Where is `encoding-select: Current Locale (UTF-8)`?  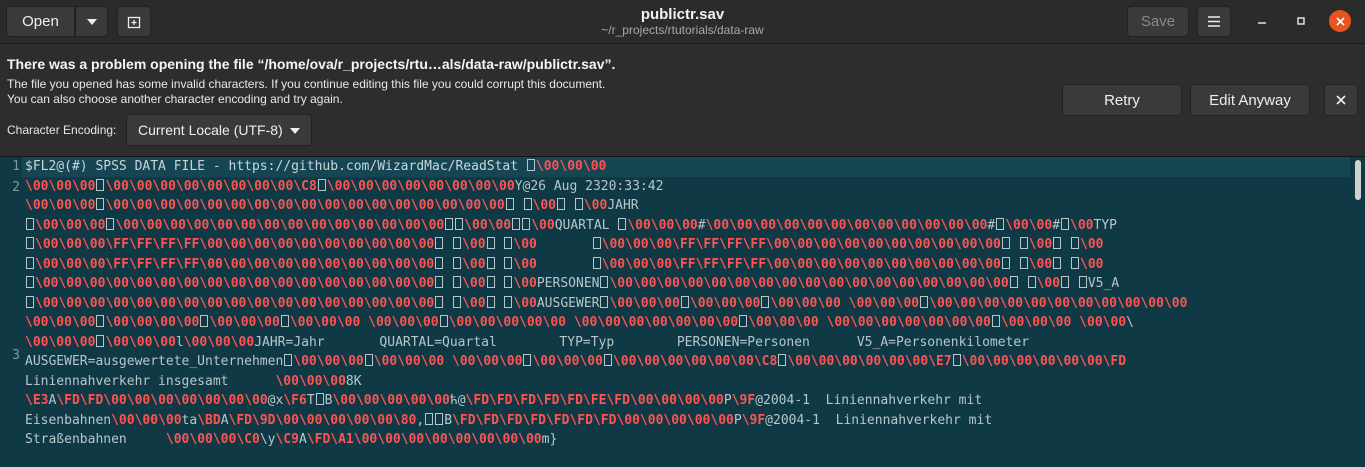
encoding-select: Current Locale (UTF-8) is located at coordinates (219, 130).